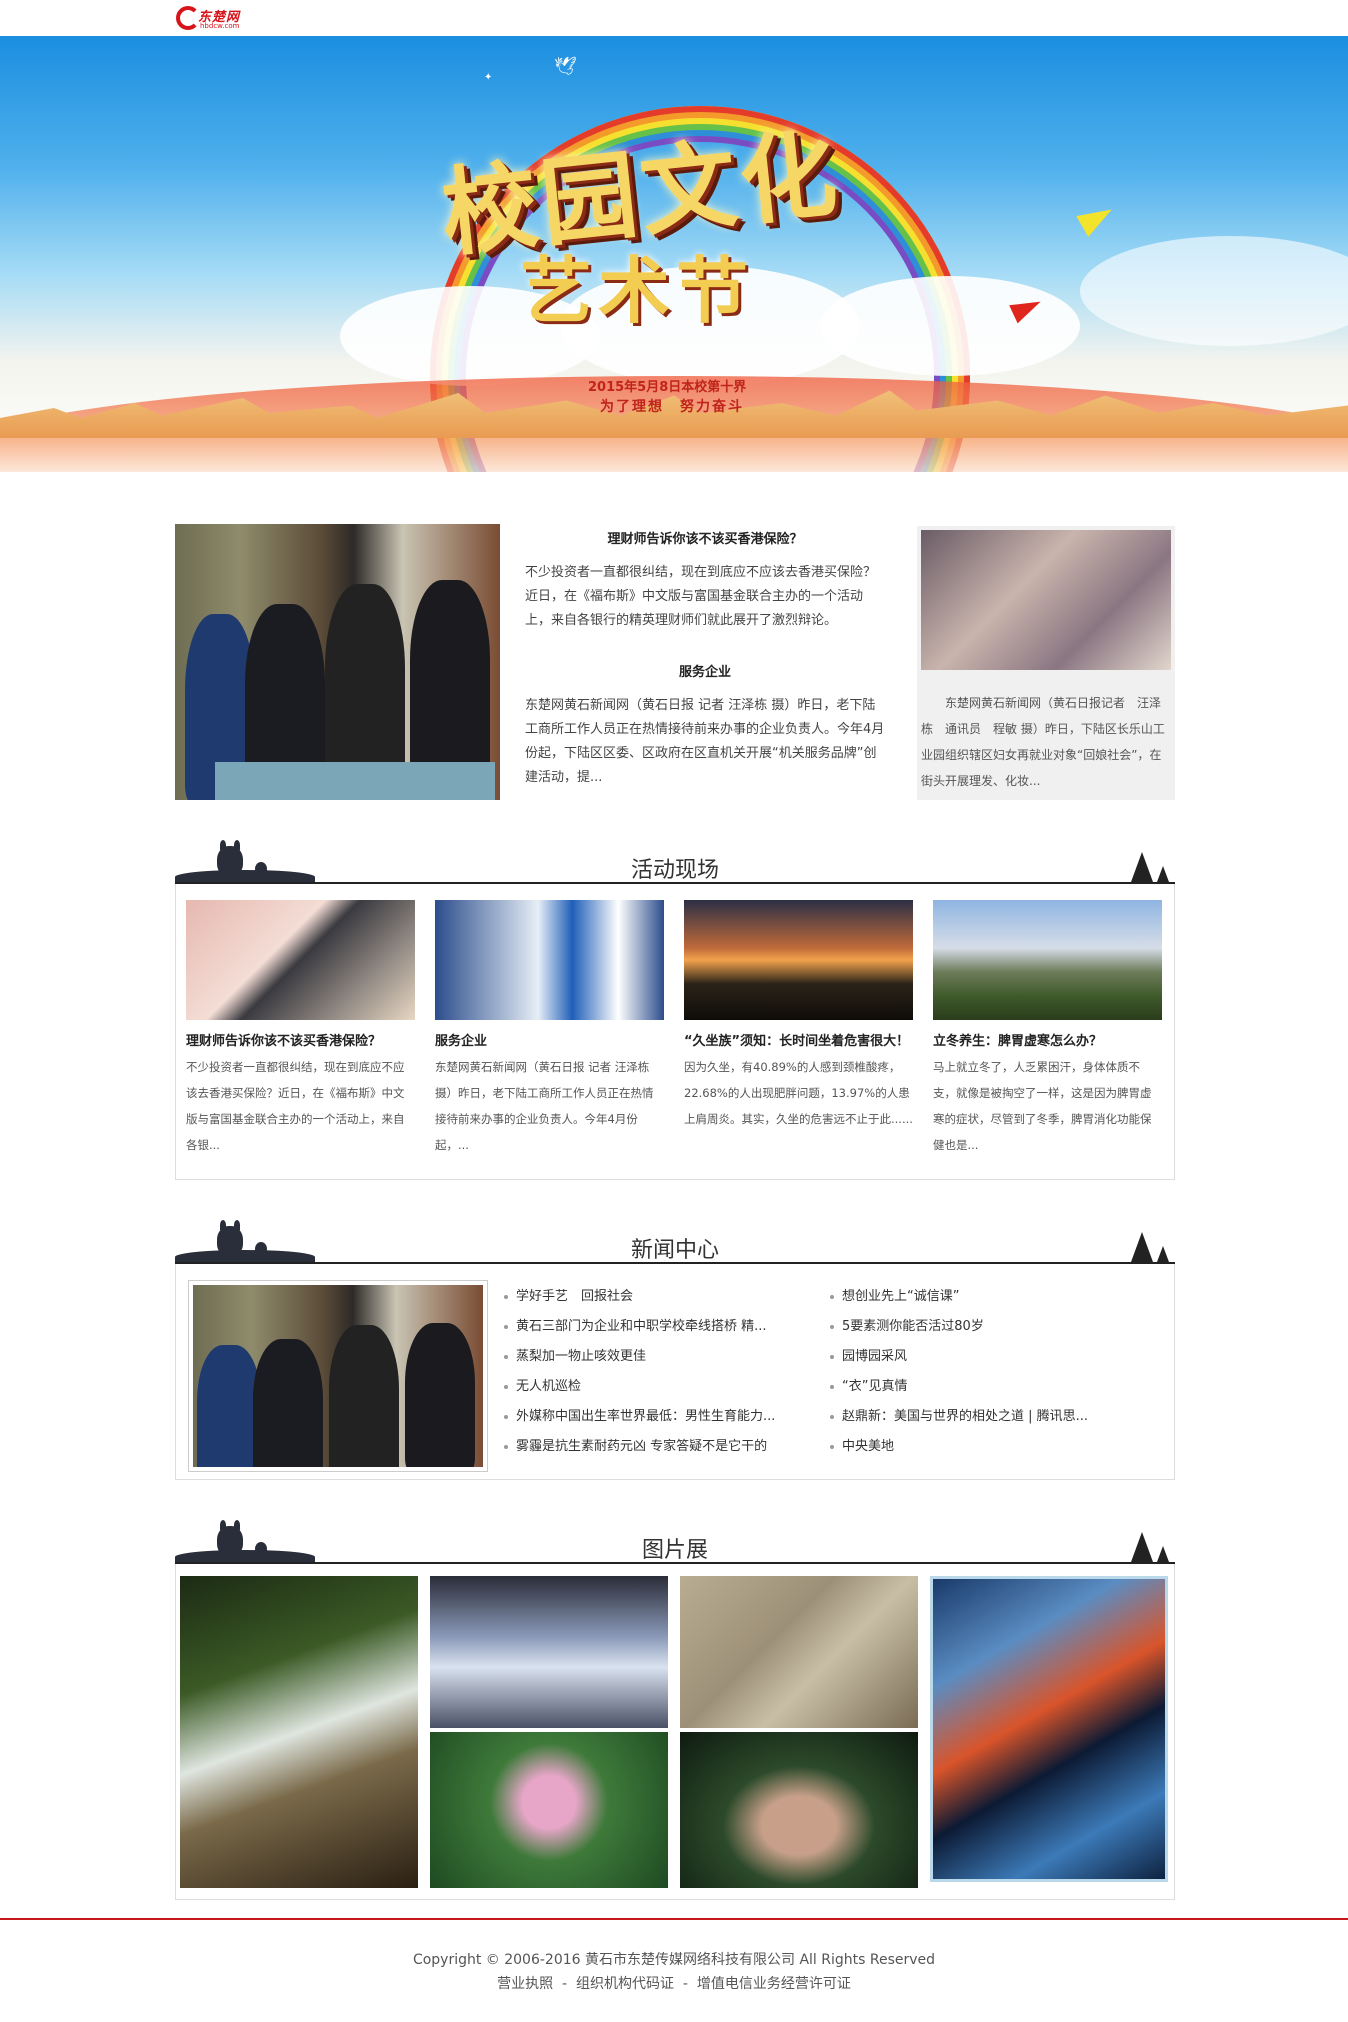 The height and width of the screenshot is (2022, 1348). What do you see at coordinates (1049, 1729) in the screenshot?
I see `gallery-image-painting` at bounding box center [1049, 1729].